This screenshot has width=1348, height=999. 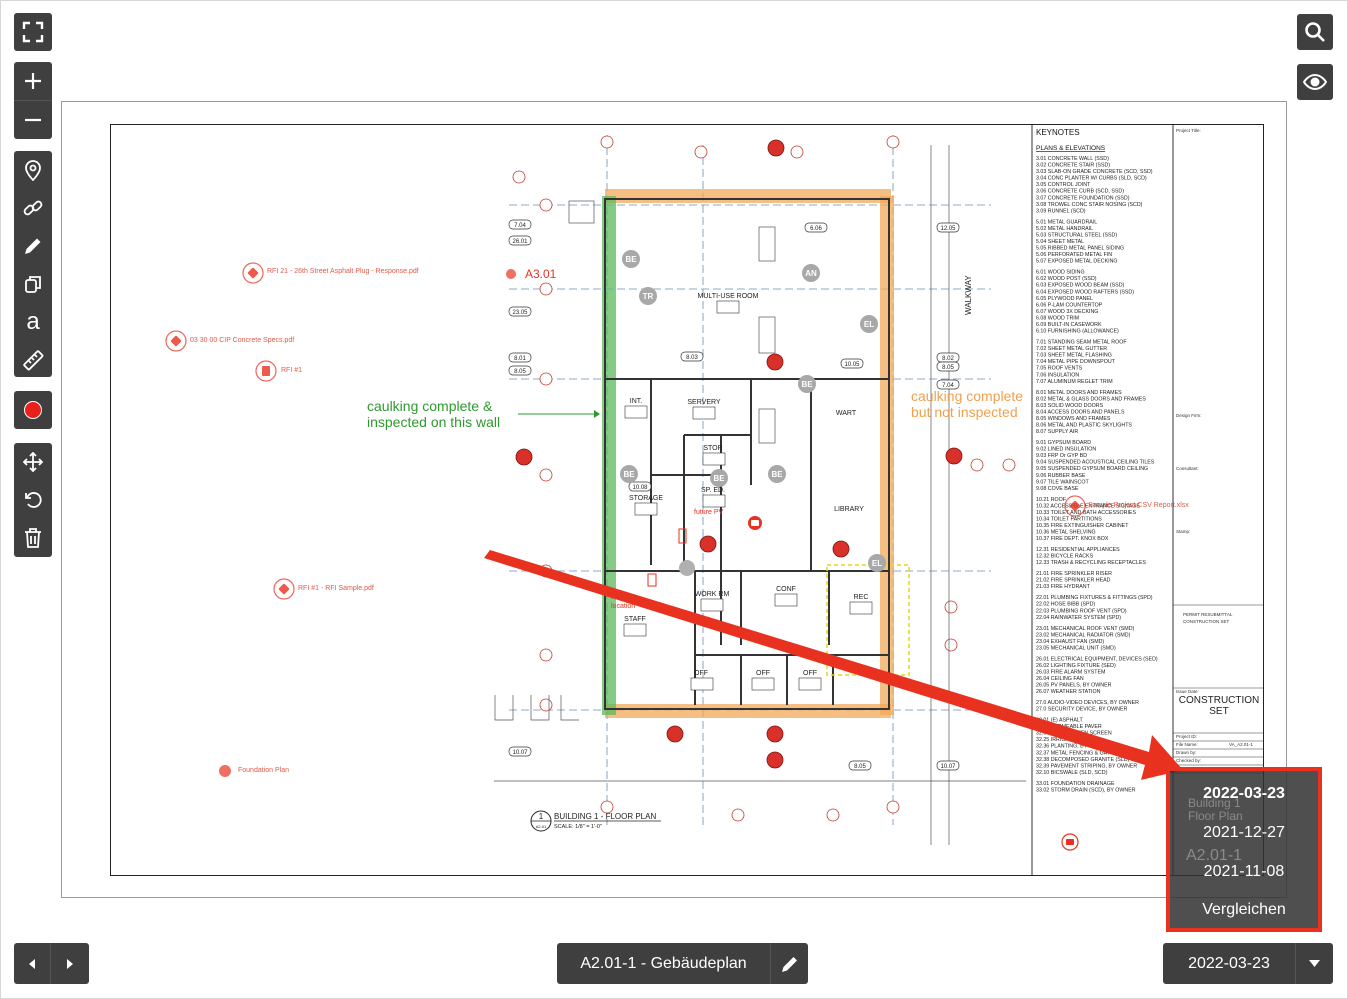 I want to click on sheet-selector: A2.01-1 - Gebäudeplan, so click(x=682, y=963).